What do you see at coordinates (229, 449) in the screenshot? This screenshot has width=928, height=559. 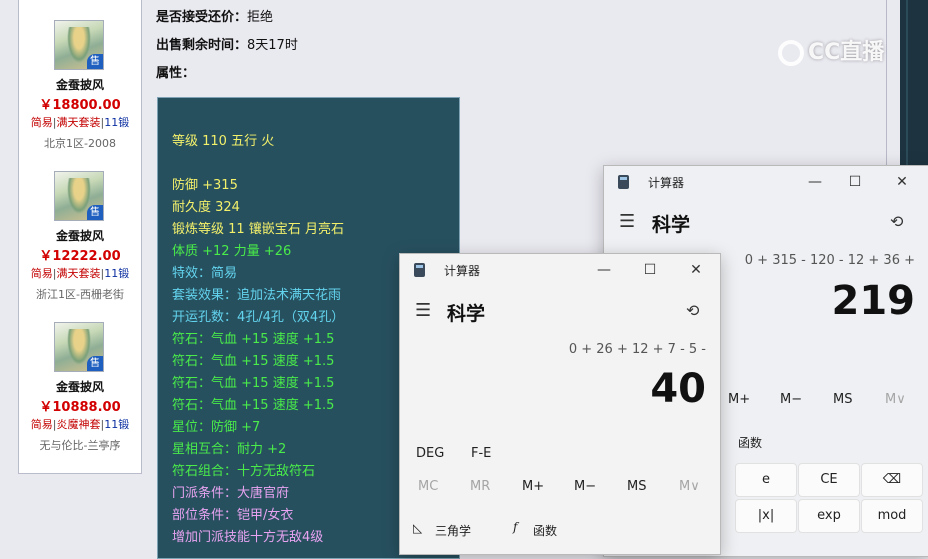 I see `attr-line: 星相互合：耐力 +2` at bounding box center [229, 449].